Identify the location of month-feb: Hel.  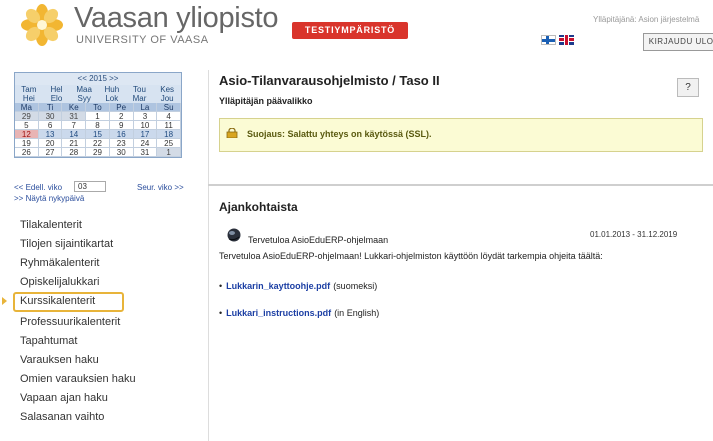
(57, 89).